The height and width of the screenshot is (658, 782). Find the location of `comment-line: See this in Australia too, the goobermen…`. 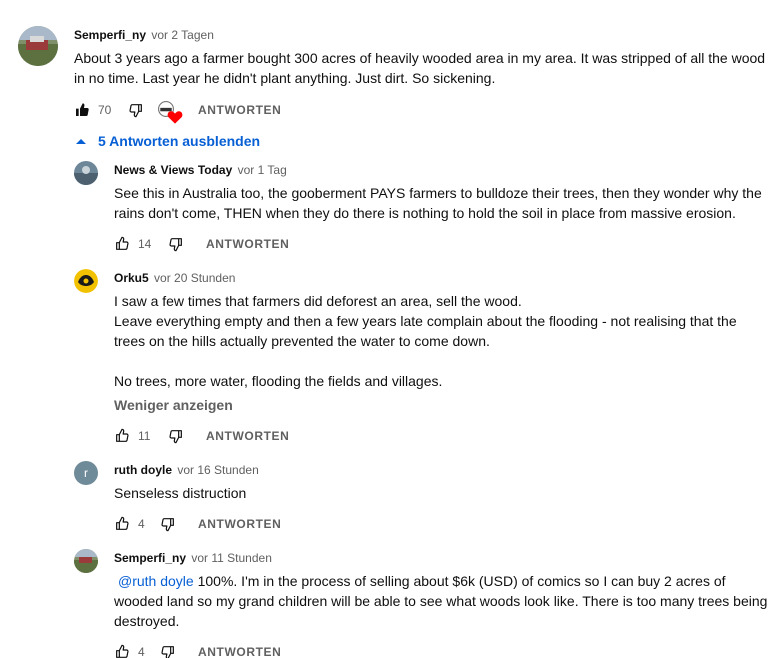

comment-line: See this in Australia too, the goobermen… is located at coordinates (438, 203).